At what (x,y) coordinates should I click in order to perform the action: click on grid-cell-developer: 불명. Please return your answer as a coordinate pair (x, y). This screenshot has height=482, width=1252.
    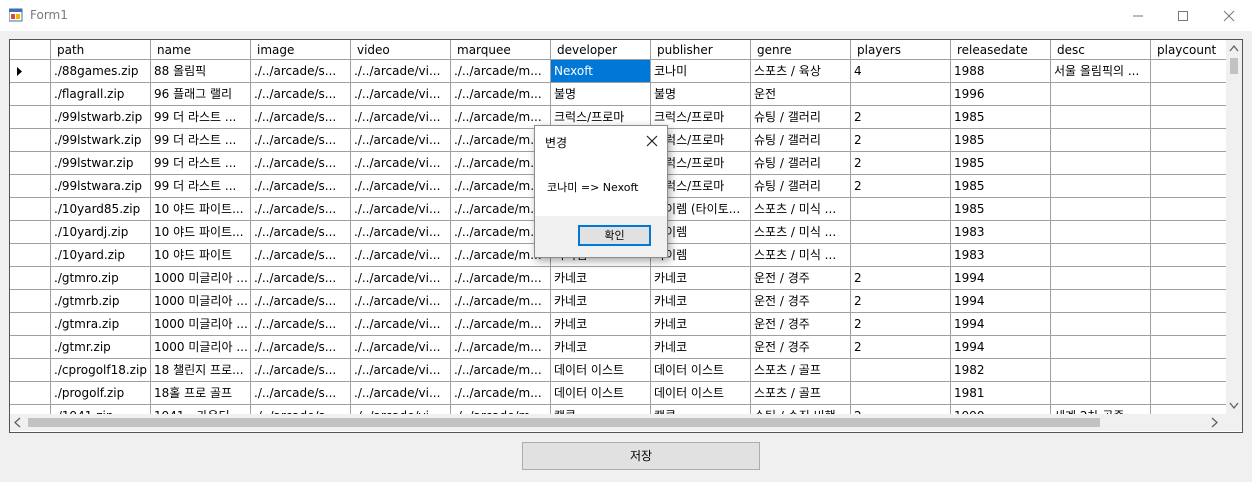
    Looking at the image, I should click on (601, 94).